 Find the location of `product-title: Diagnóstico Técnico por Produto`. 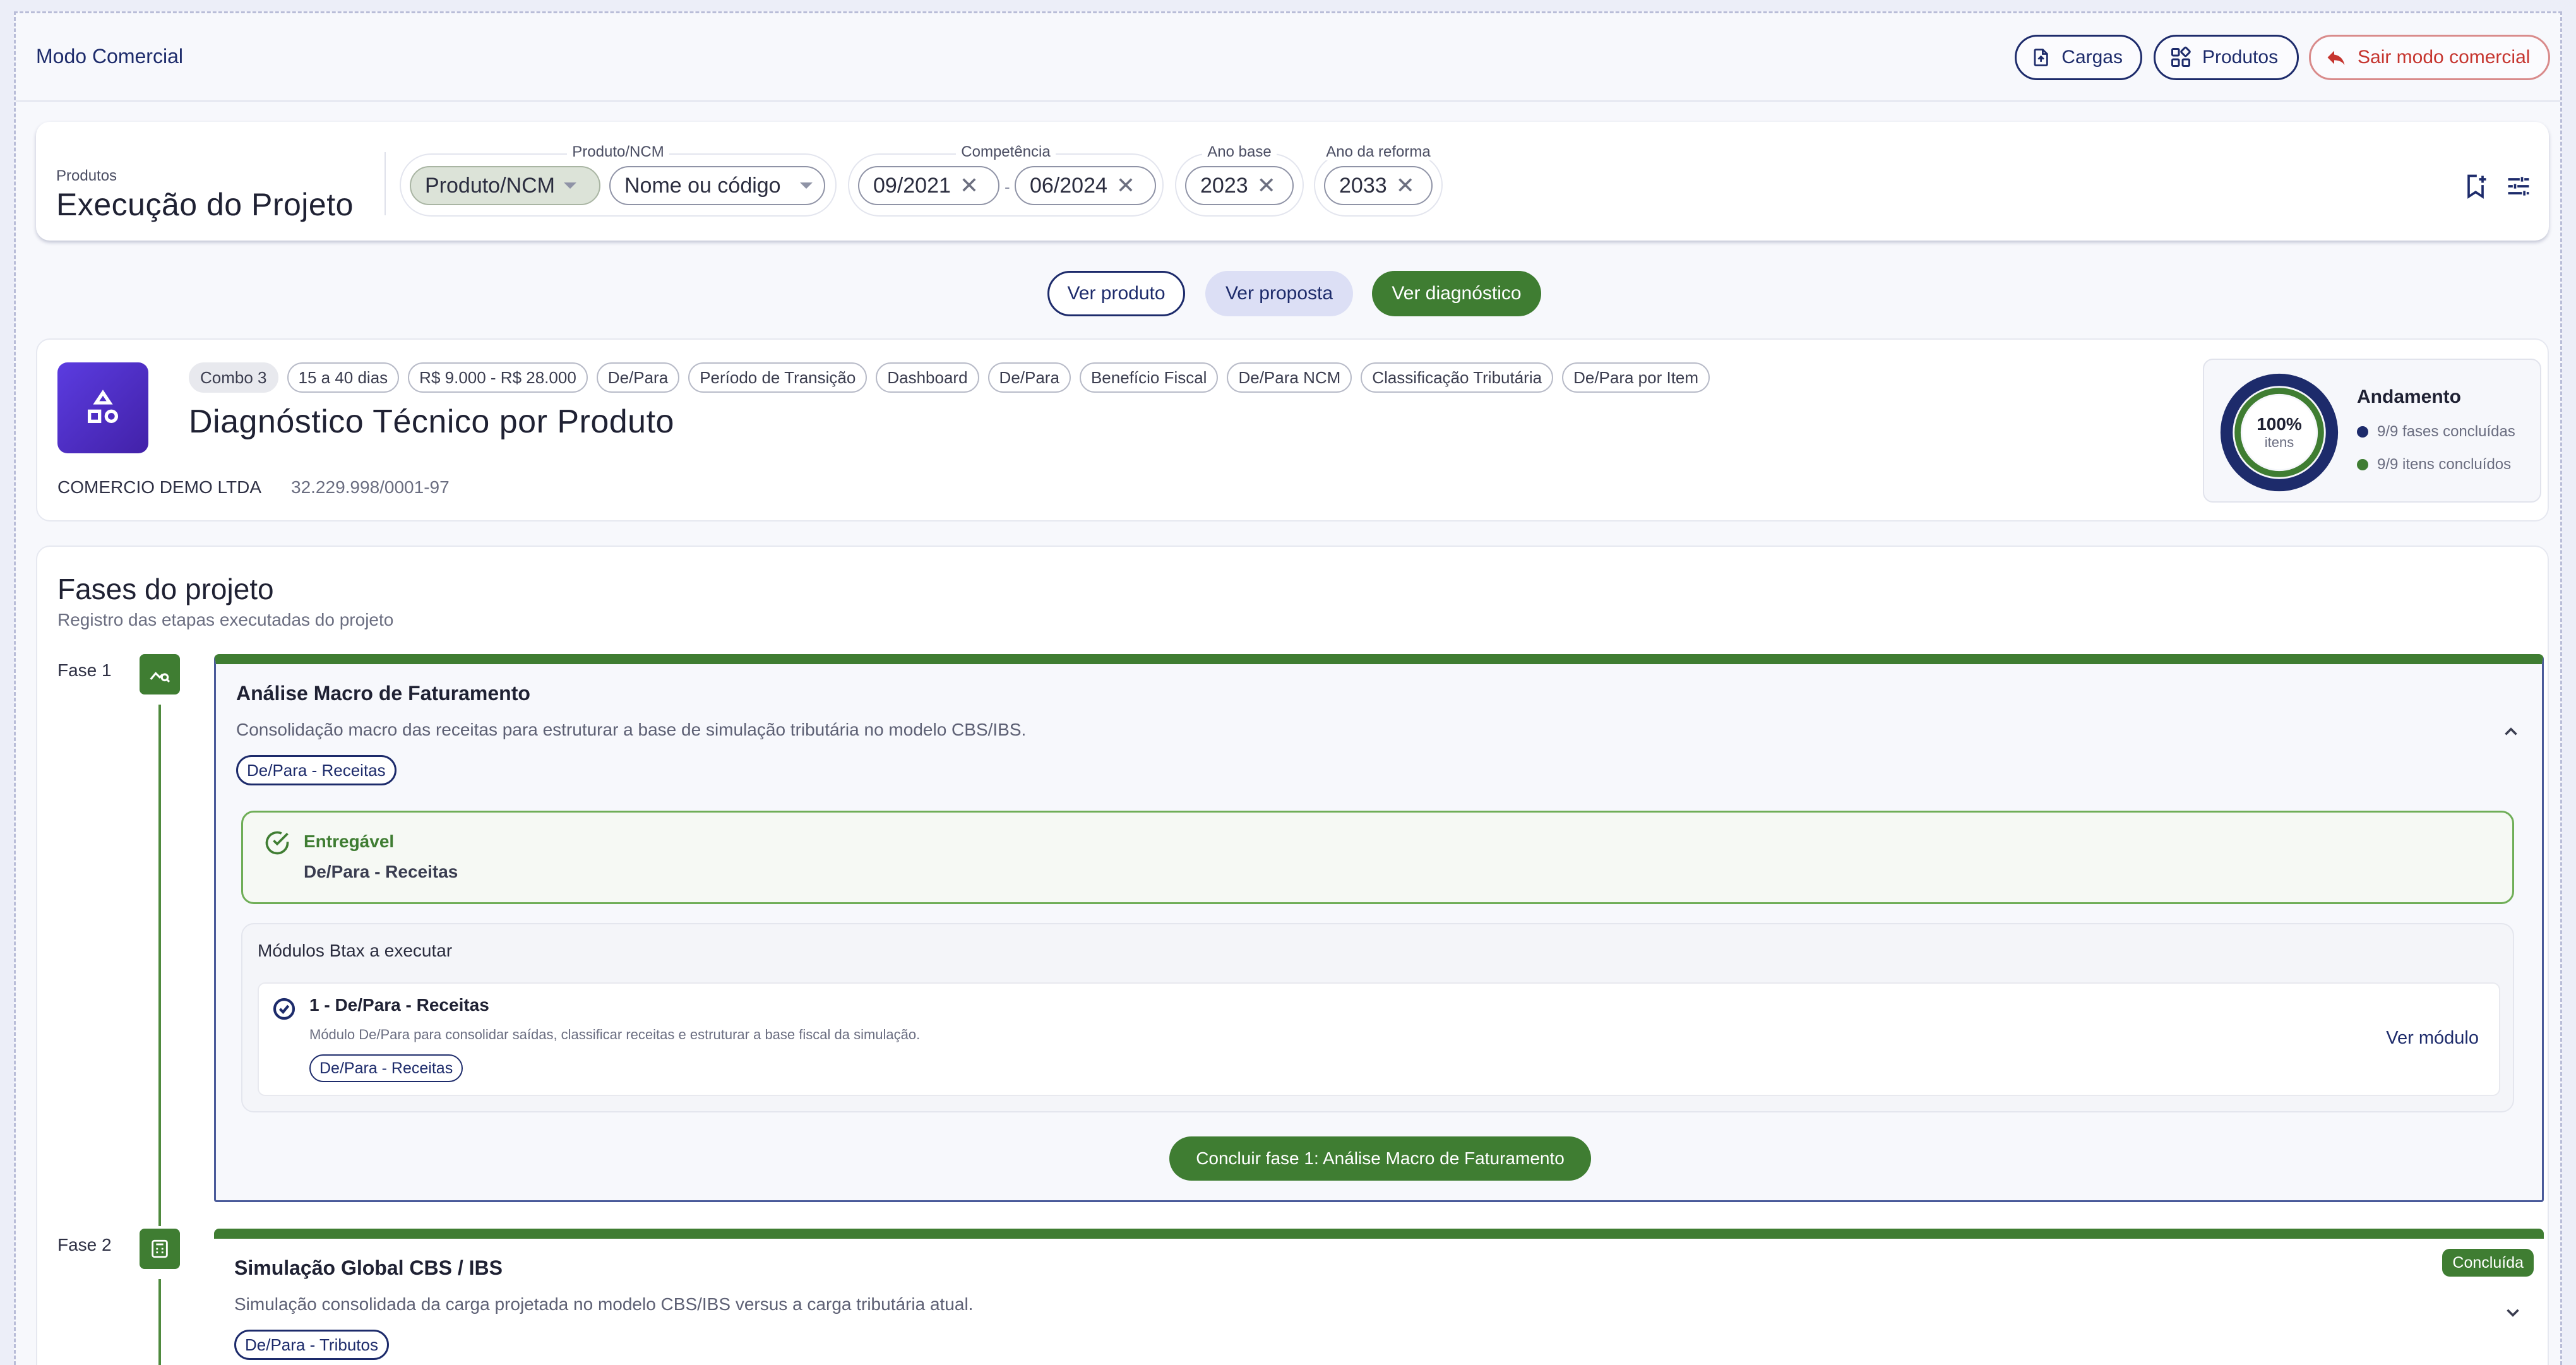

product-title: Diagnóstico Técnico por Produto is located at coordinates (431, 421).